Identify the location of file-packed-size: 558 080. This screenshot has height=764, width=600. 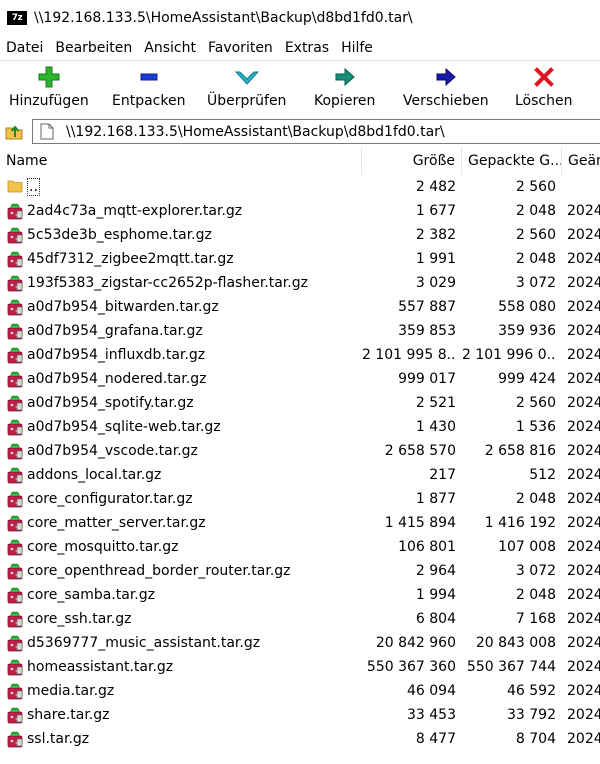
(527, 307).